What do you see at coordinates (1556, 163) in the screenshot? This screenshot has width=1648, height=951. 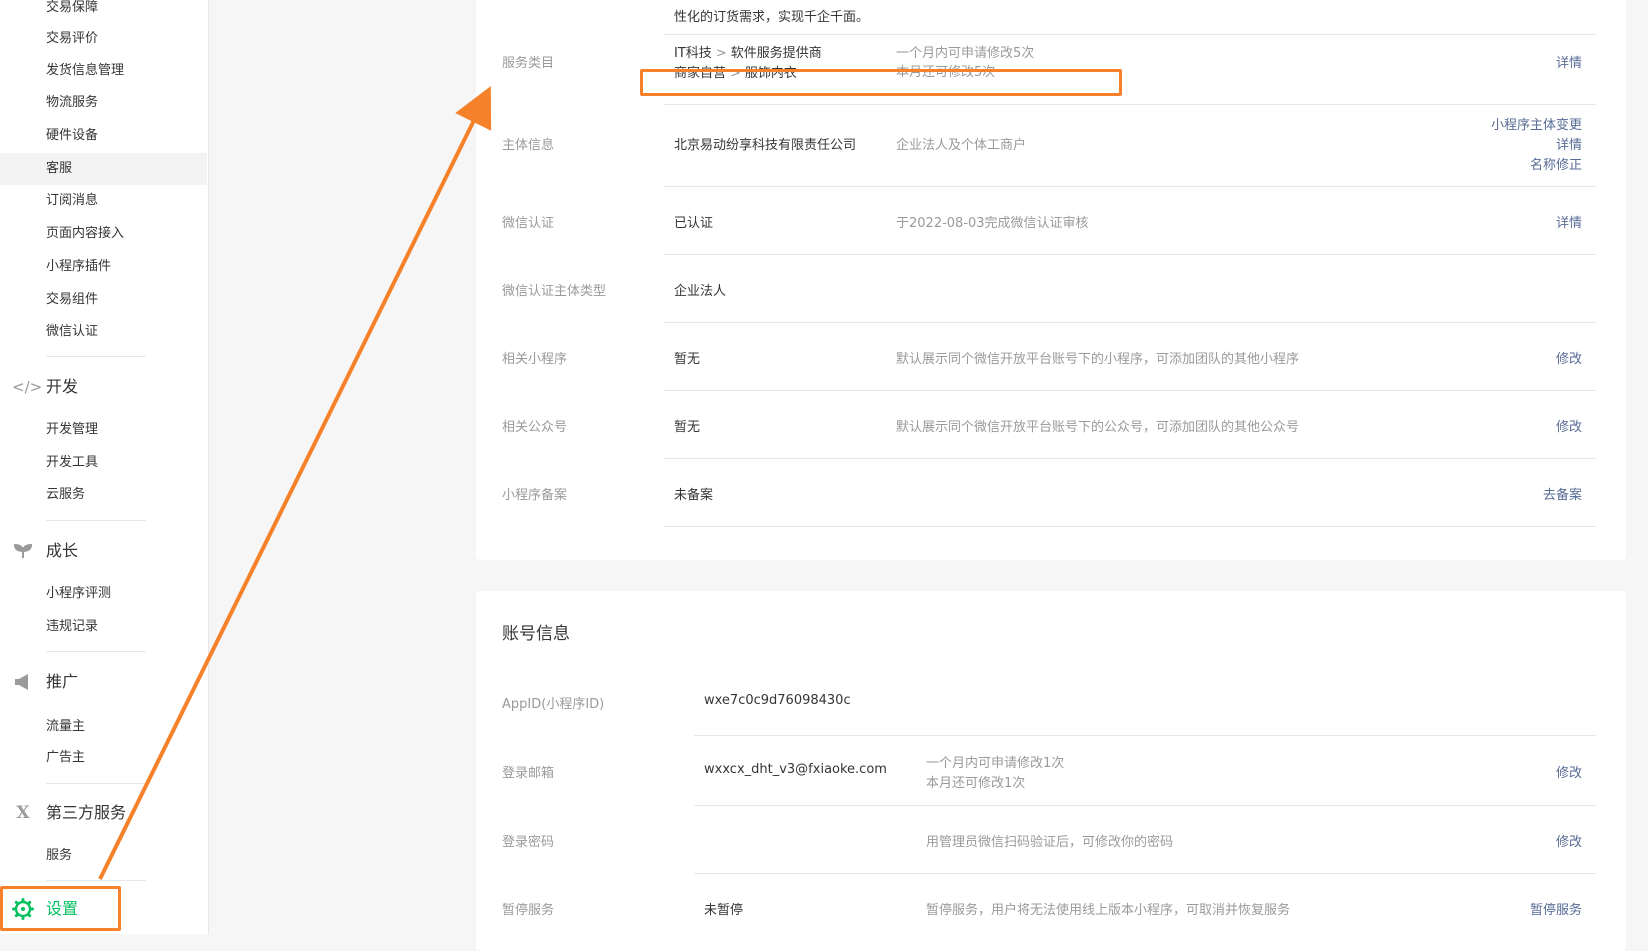 I see `name-correction-link: 名称修正` at bounding box center [1556, 163].